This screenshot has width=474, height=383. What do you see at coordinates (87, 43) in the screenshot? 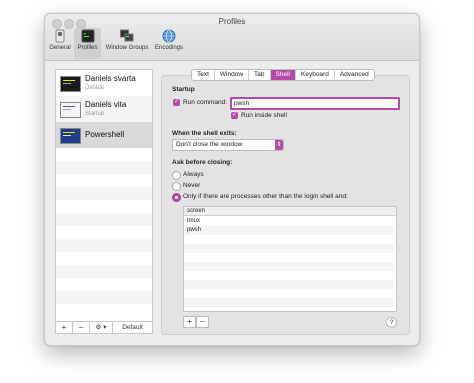
I see `toolbar-profiles: Profiles` at bounding box center [87, 43].